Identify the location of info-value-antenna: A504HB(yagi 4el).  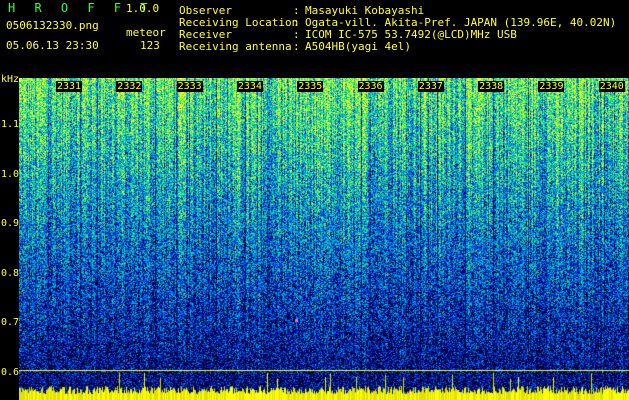
(358, 46).